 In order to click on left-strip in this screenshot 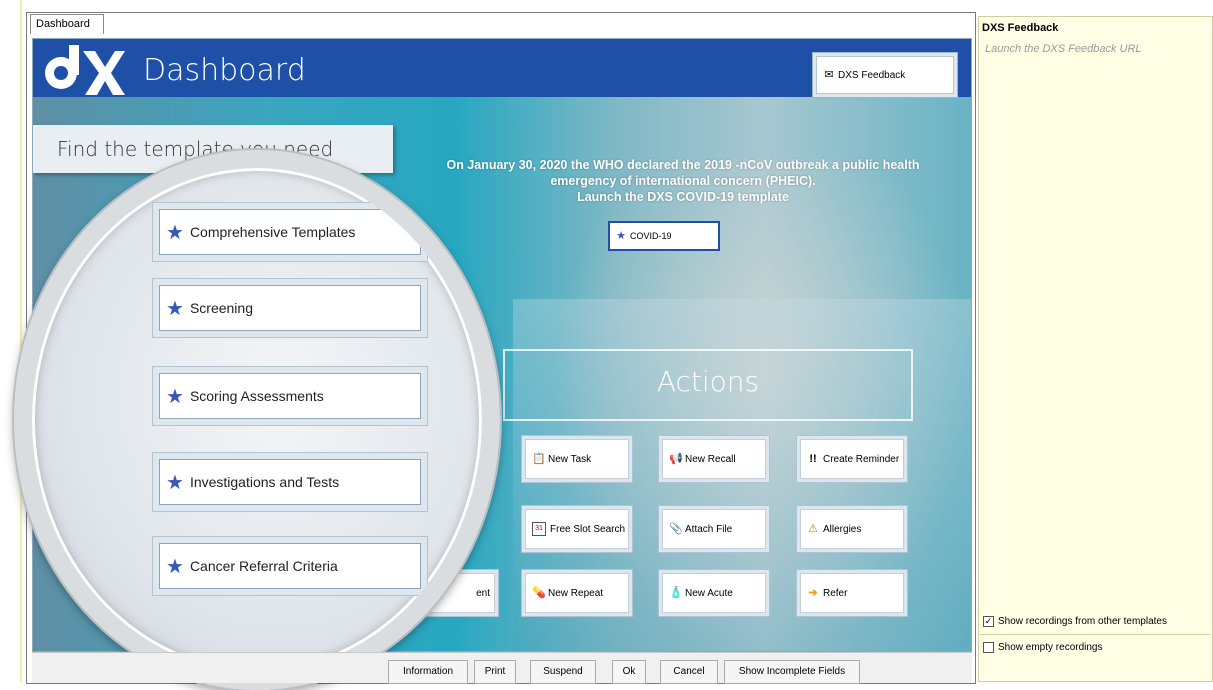, I will do `click(11, 341)`.